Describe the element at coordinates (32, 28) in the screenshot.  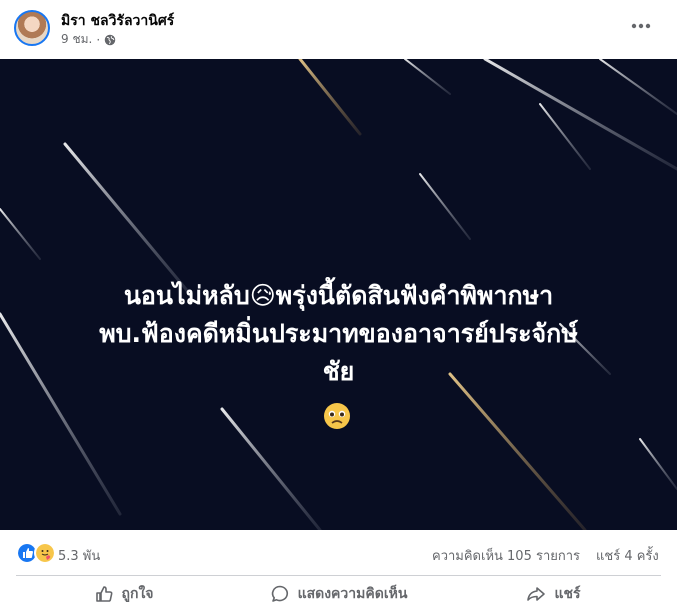
I see `author-avatar` at that location.